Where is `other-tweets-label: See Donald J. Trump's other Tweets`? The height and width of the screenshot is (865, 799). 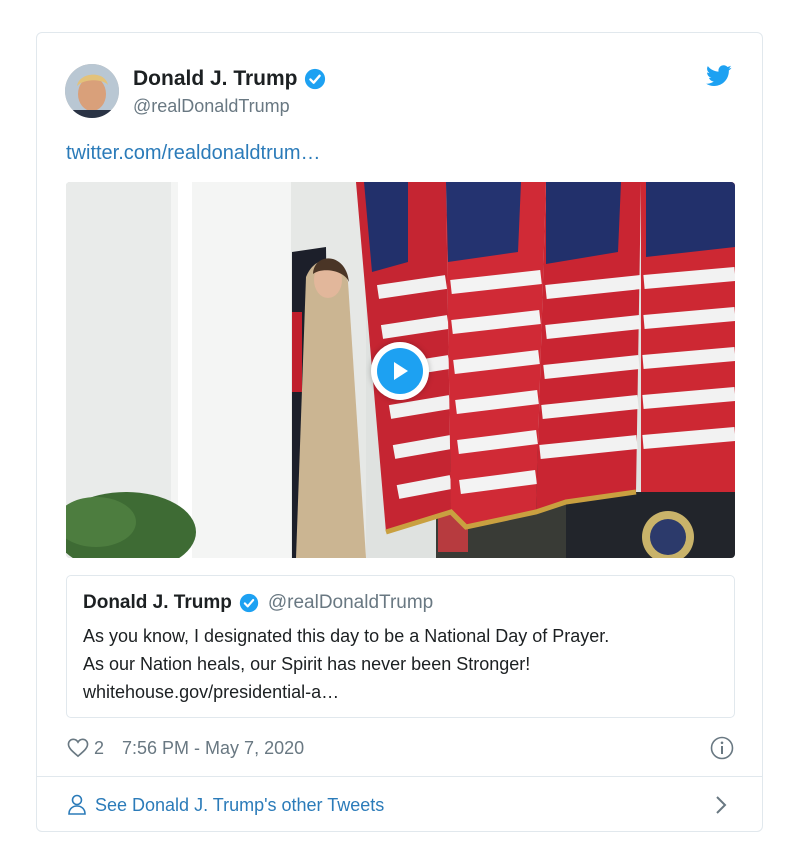 other-tweets-label: See Donald J. Trump's other Tweets is located at coordinates (239, 805).